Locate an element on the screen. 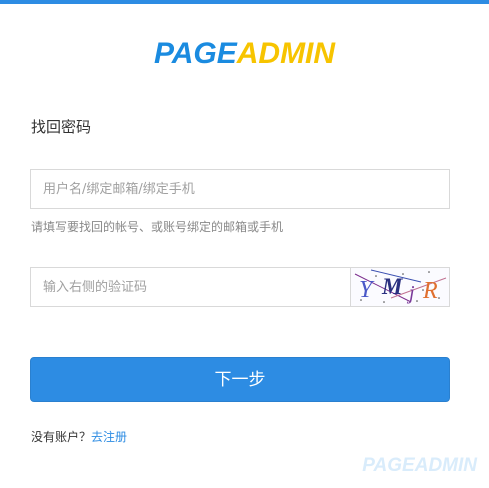  account-input is located at coordinates (240, 189).